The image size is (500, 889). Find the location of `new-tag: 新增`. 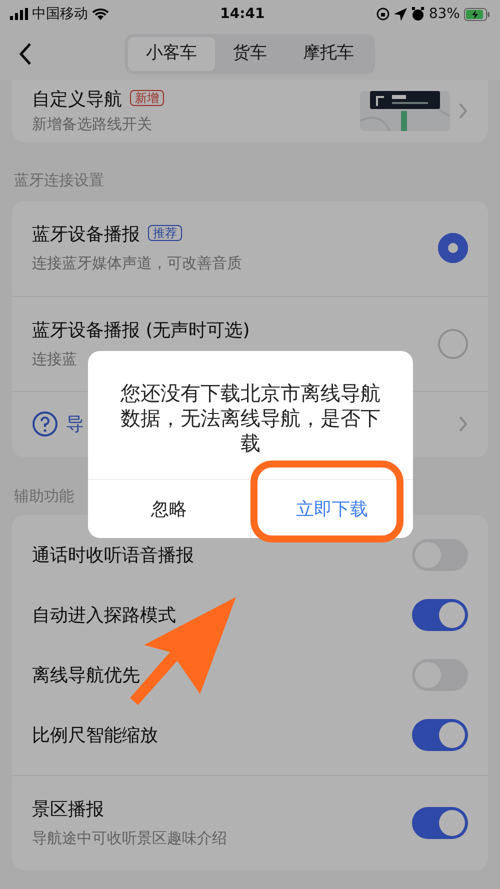

new-tag: 新增 is located at coordinates (147, 98).